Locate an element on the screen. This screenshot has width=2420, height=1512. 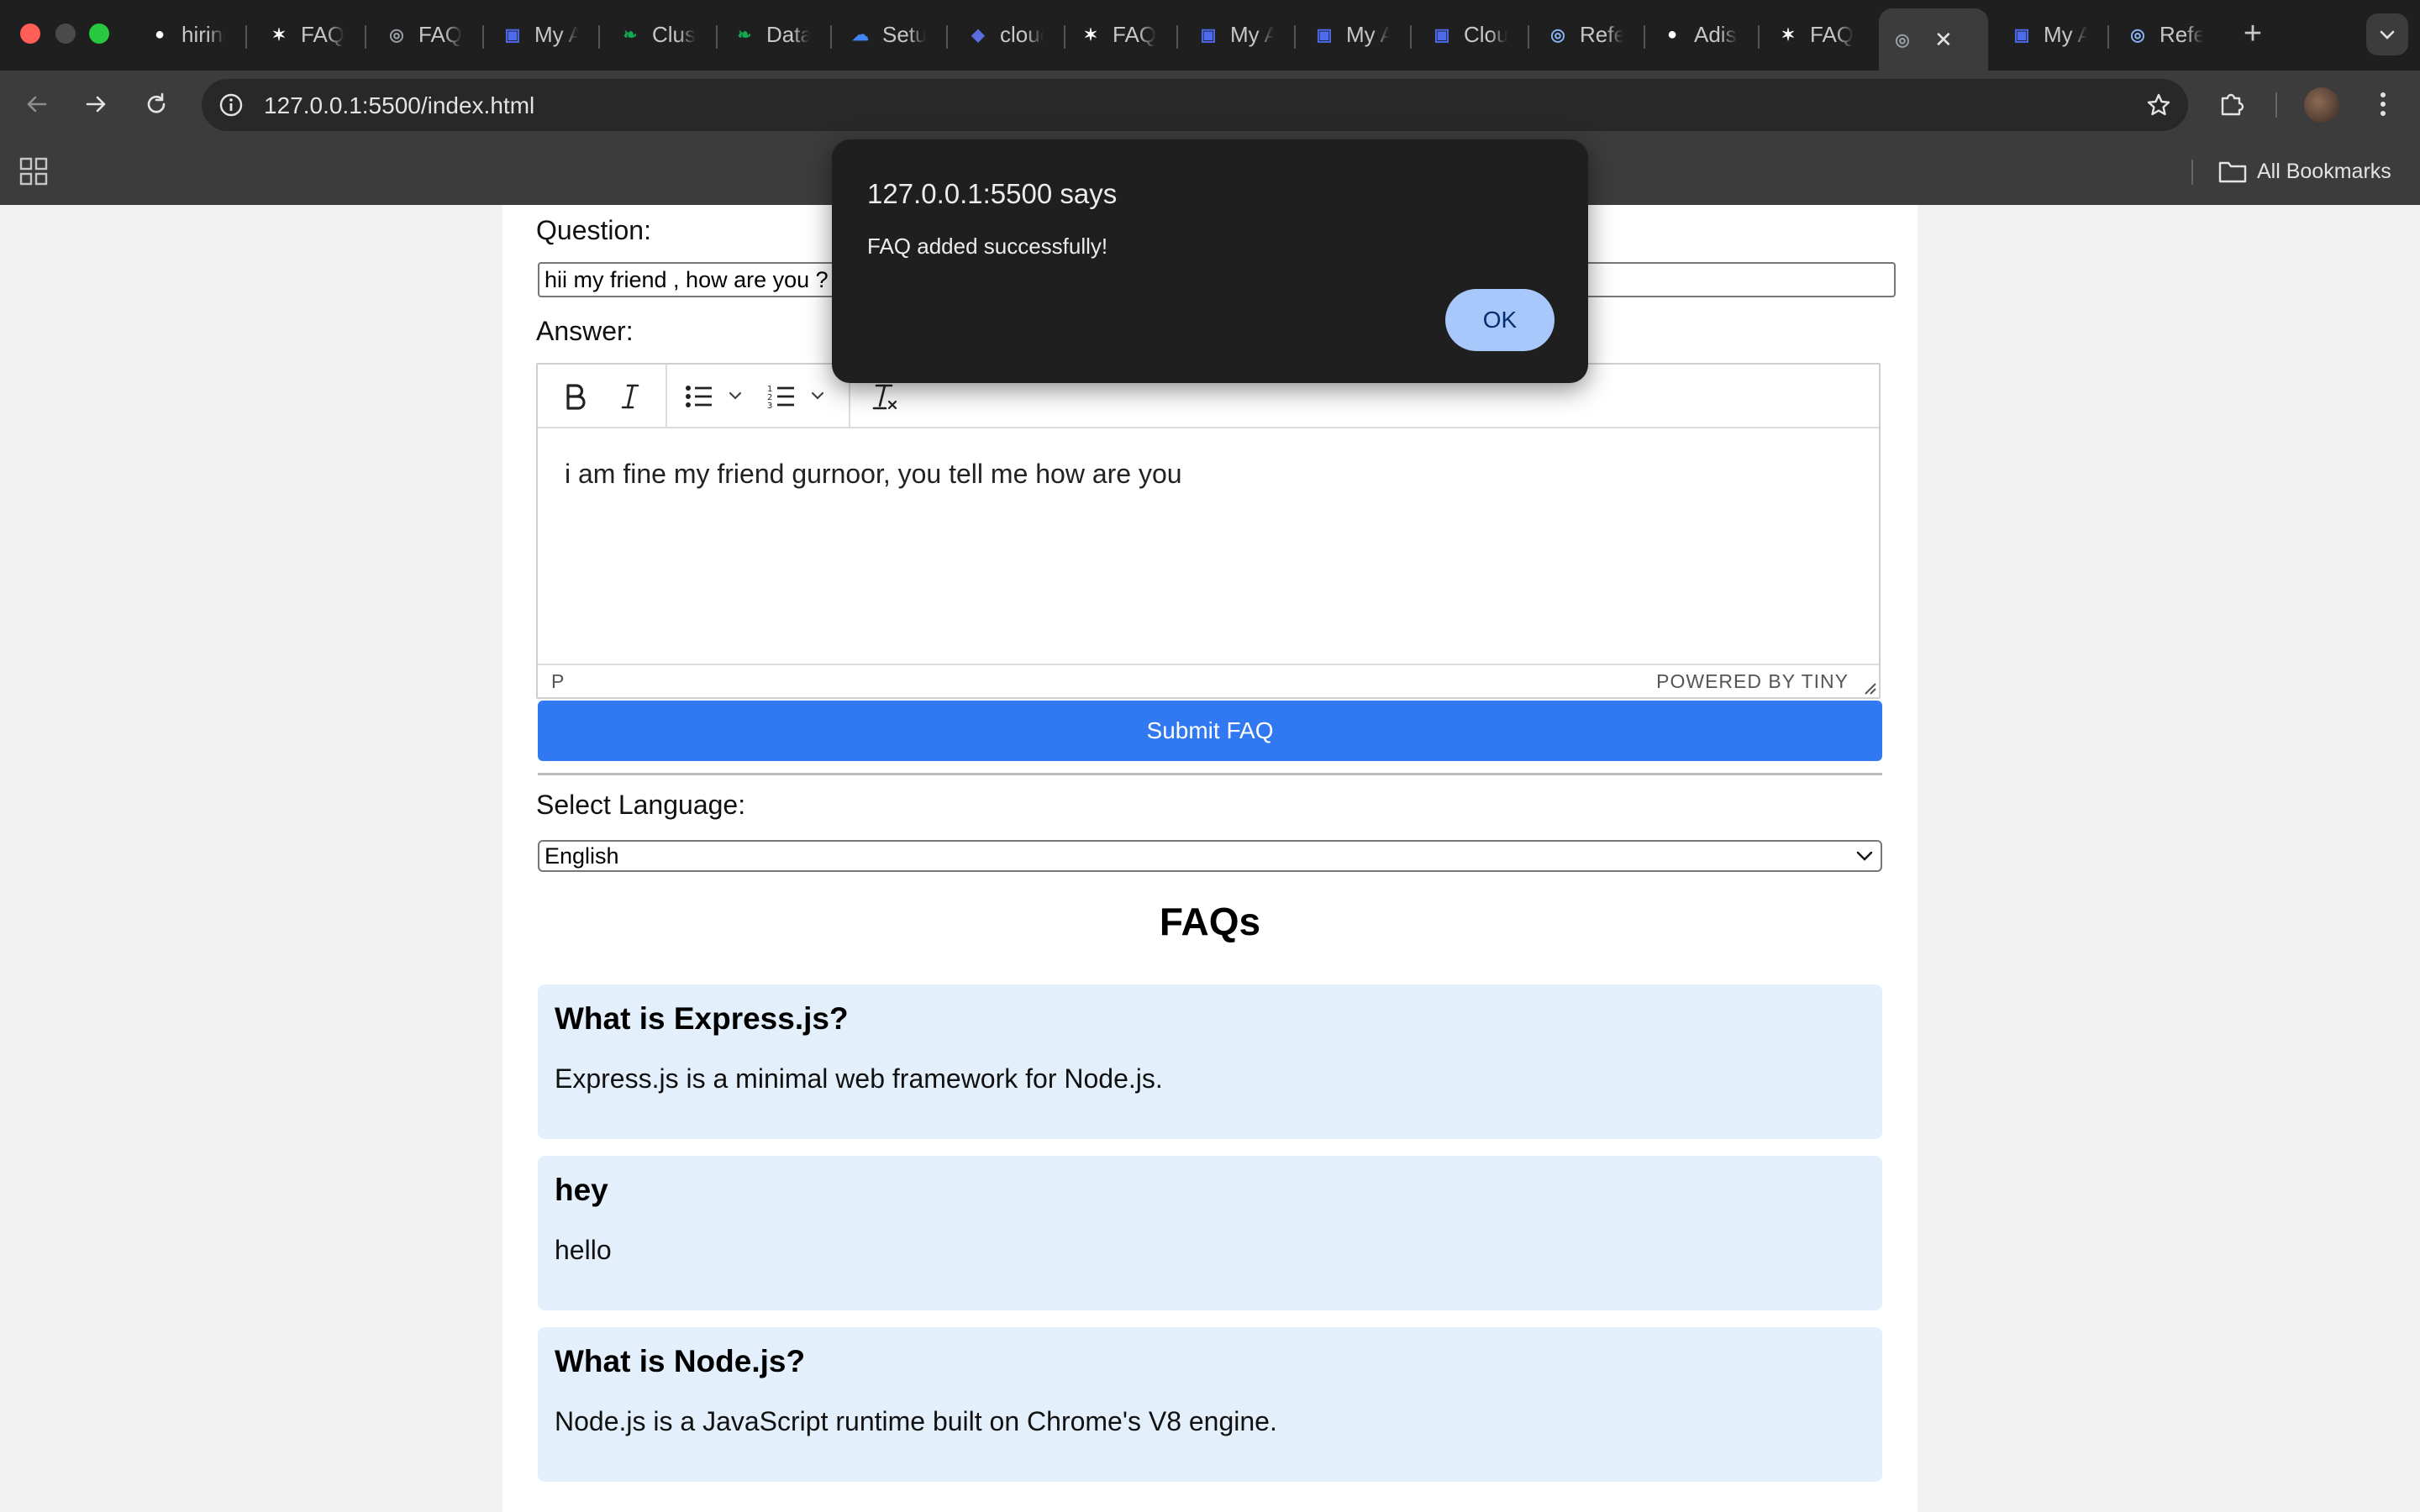
reload-icon is located at coordinates (157, 102).